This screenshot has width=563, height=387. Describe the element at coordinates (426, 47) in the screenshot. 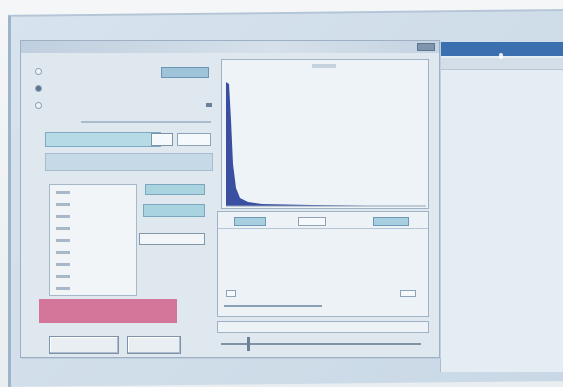

I see `close-icon` at that location.